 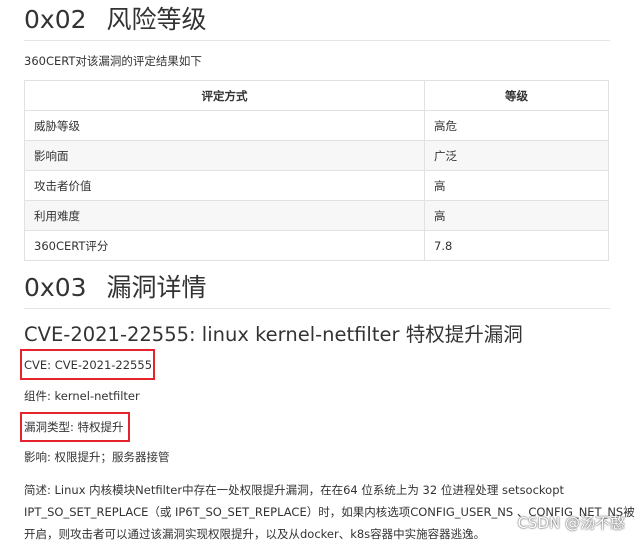 I want to click on table-row: 攻击者价值 高, so click(x=316, y=185).